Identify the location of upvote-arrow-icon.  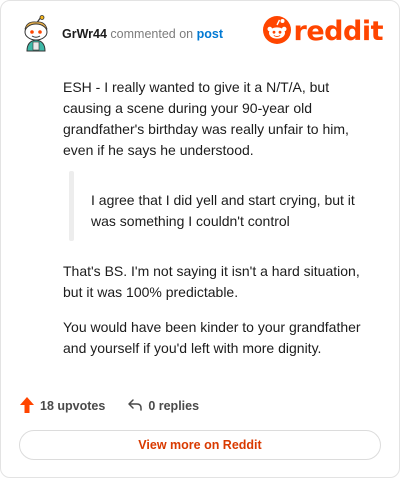
(27, 406).